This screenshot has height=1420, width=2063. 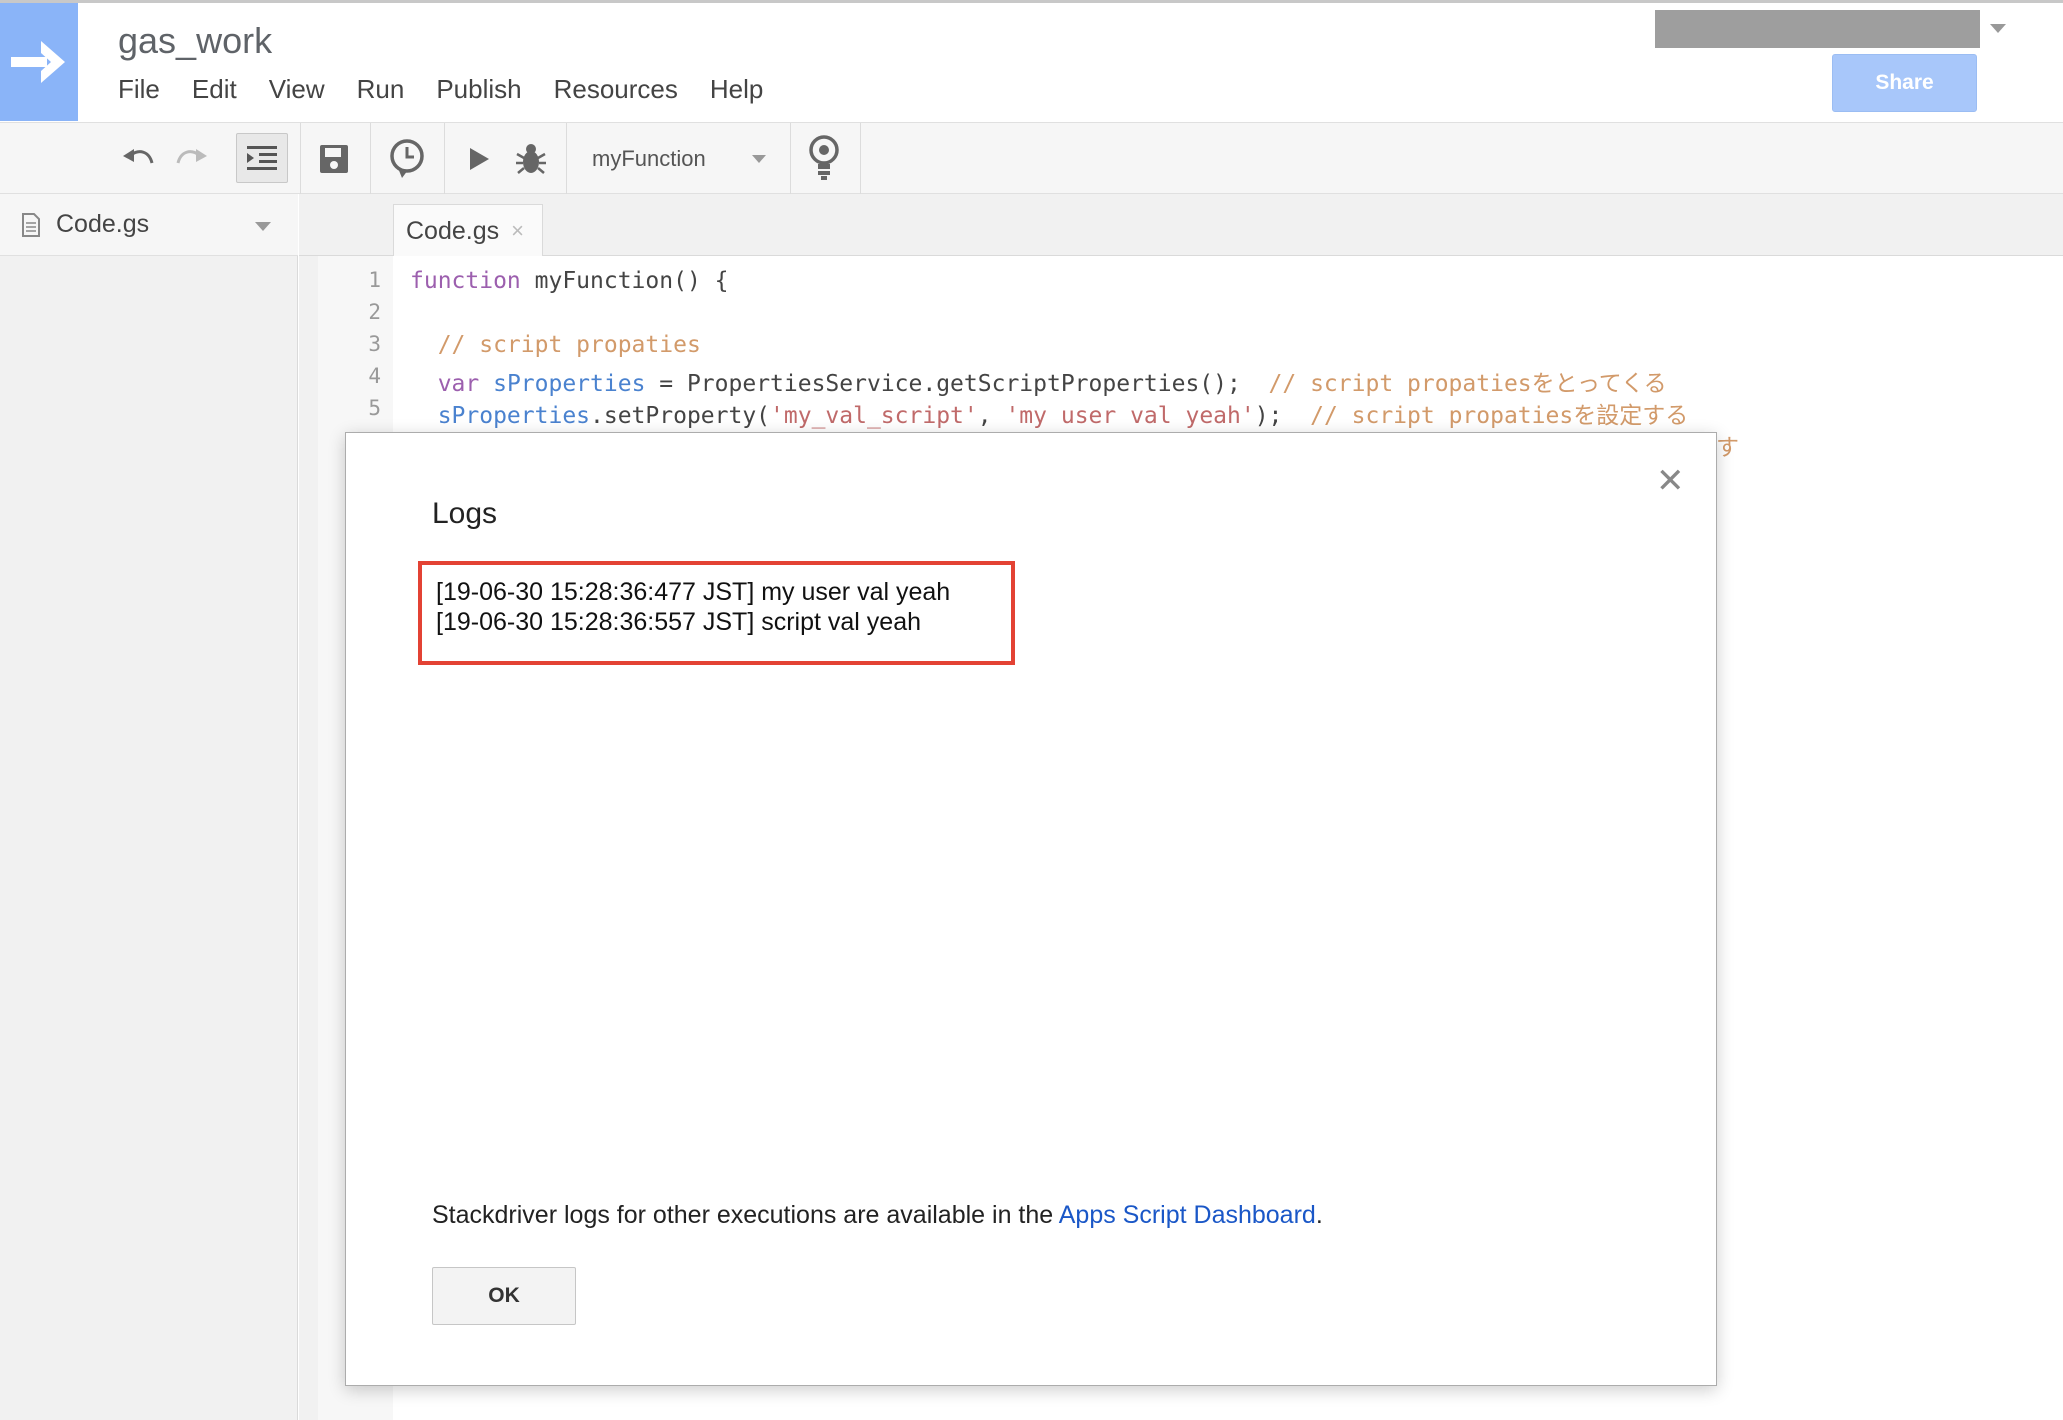 I want to click on file-item-code-gs: Code.gs, so click(x=149, y=225).